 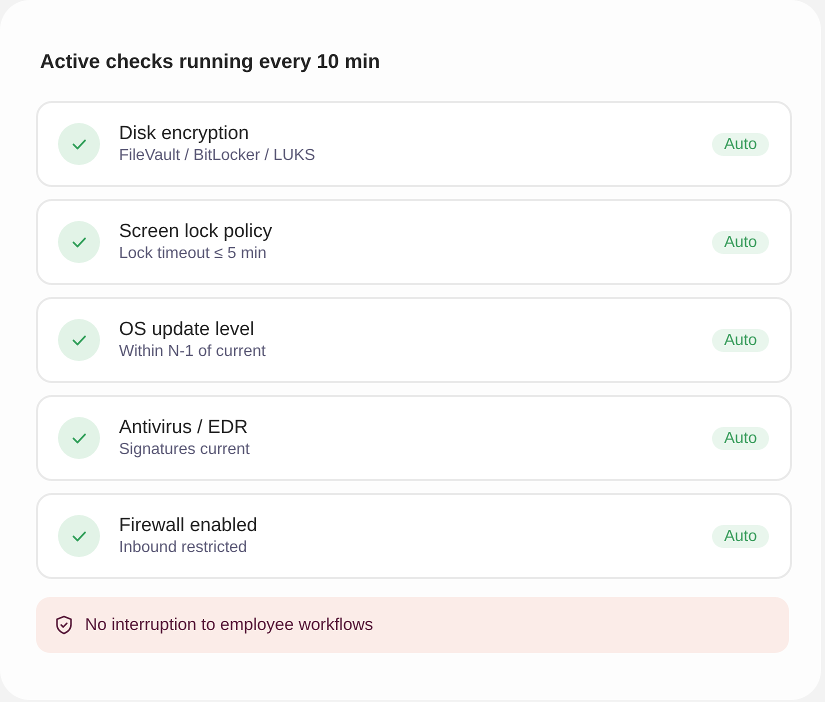 I want to click on check-detail: Within N-1 of current, so click(x=192, y=352).